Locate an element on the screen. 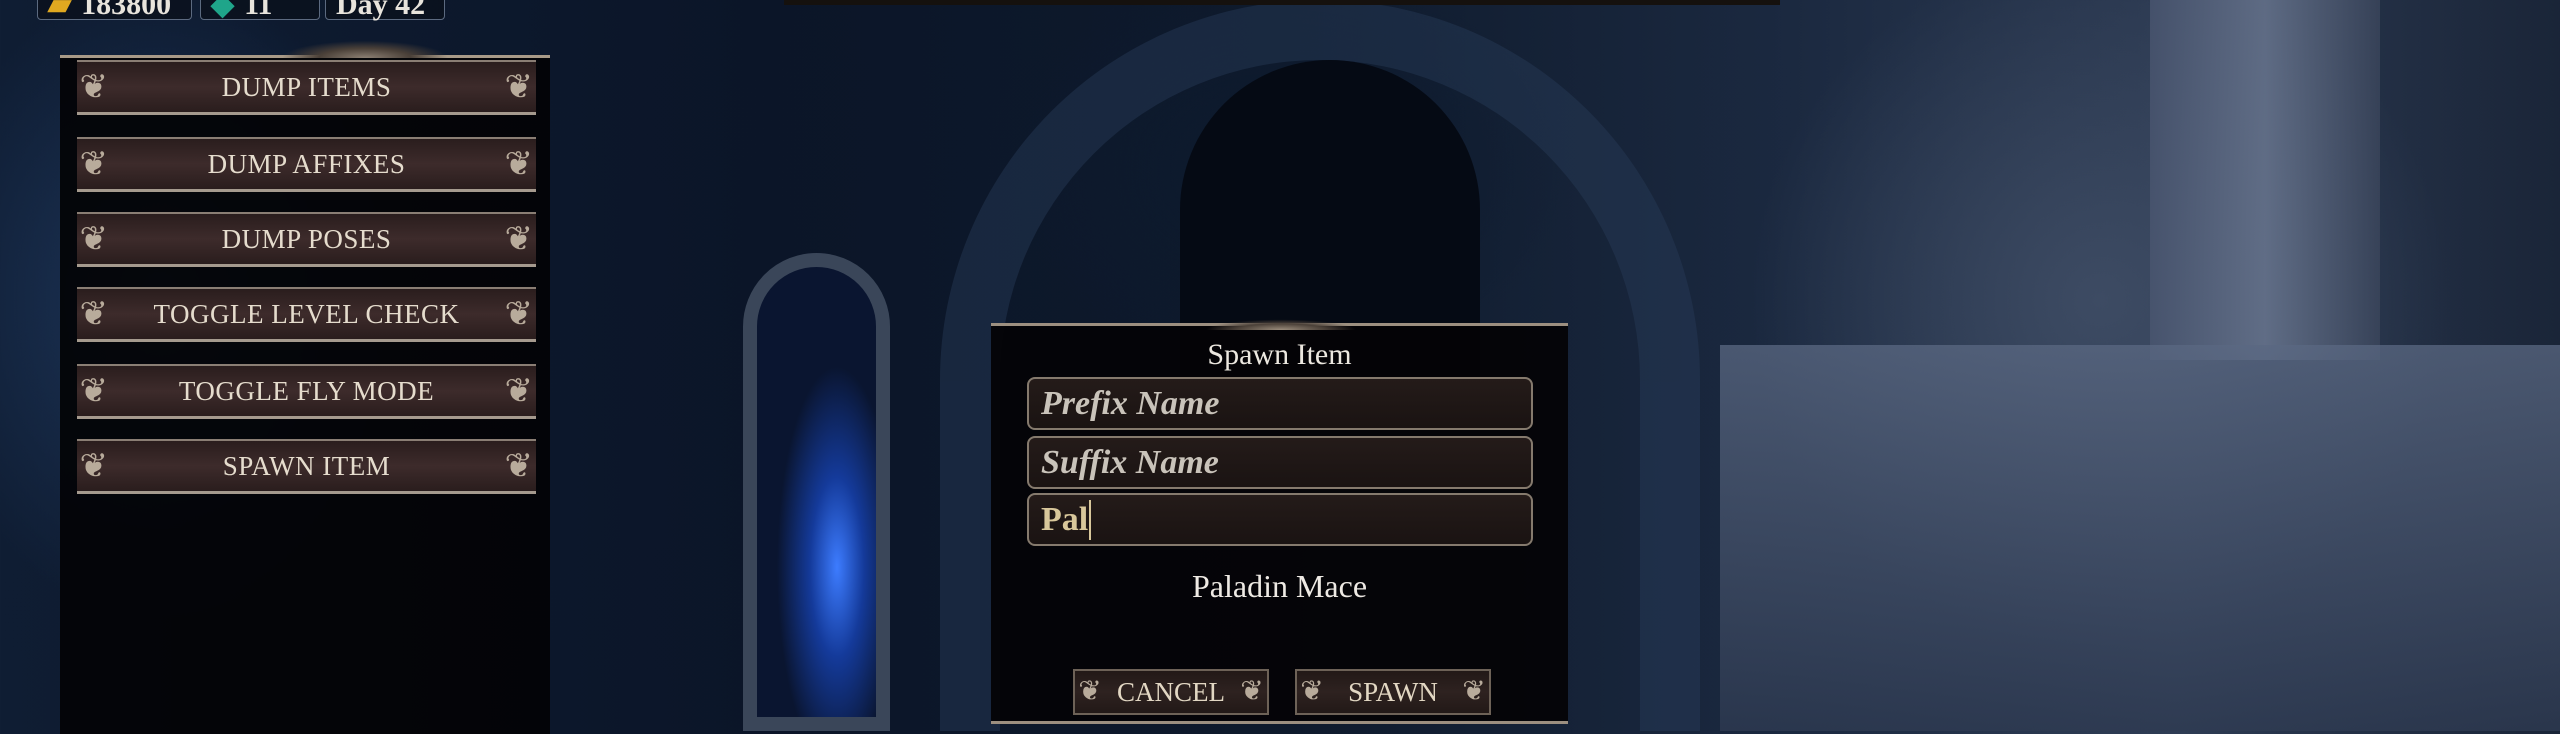 The width and height of the screenshot is (2560, 734). day-counter: Day 42 is located at coordinates (385, 10).